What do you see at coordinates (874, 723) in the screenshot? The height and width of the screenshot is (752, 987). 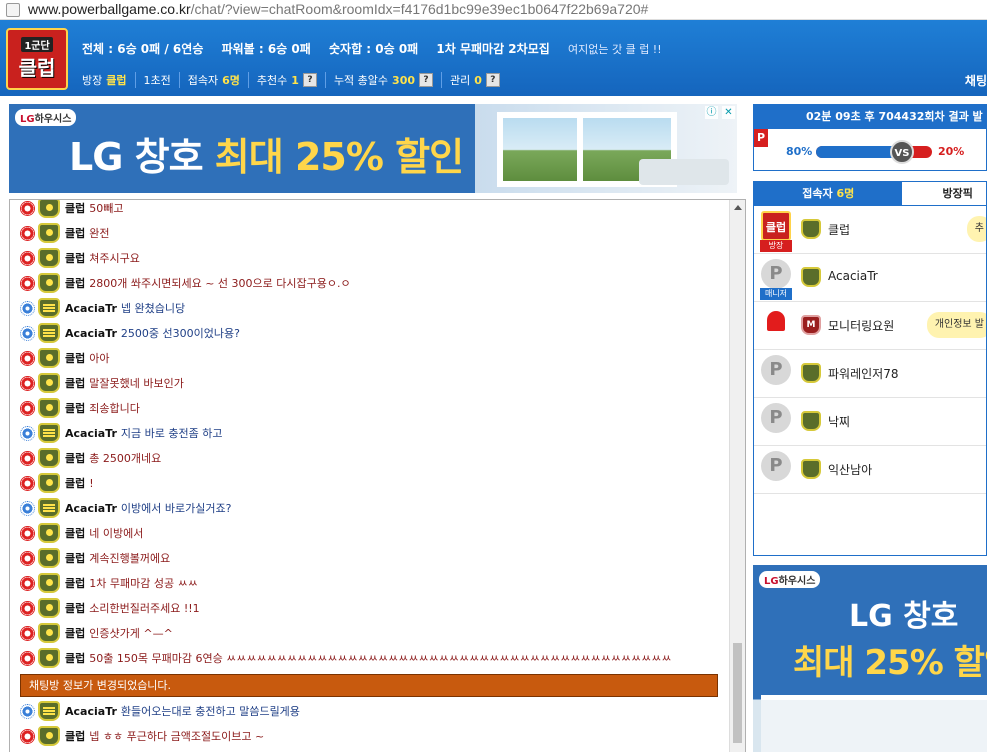 I see `side-ad-window-image` at bounding box center [874, 723].